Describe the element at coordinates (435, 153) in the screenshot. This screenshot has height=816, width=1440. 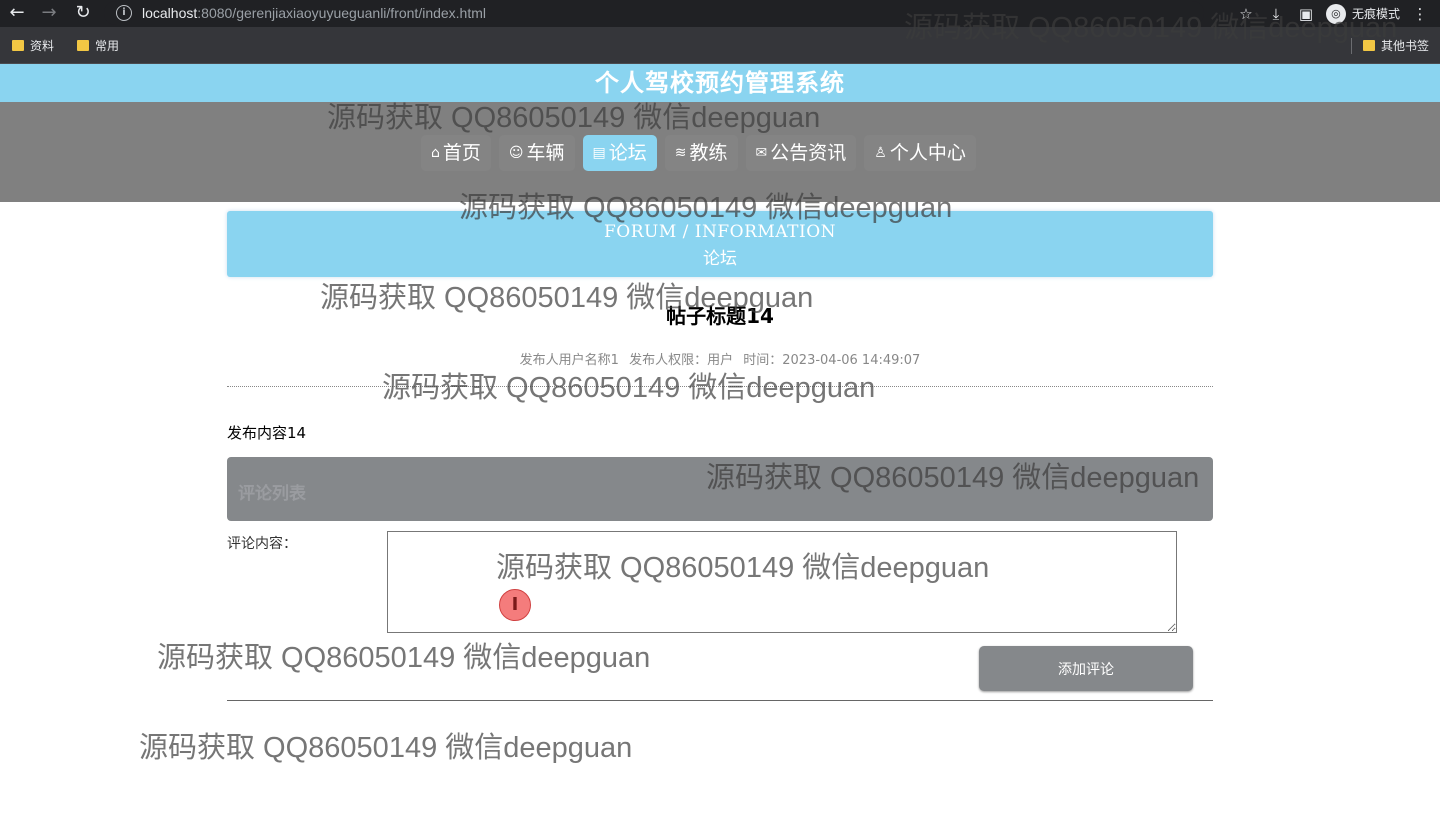
I see `home-icon: ⌂` at that location.